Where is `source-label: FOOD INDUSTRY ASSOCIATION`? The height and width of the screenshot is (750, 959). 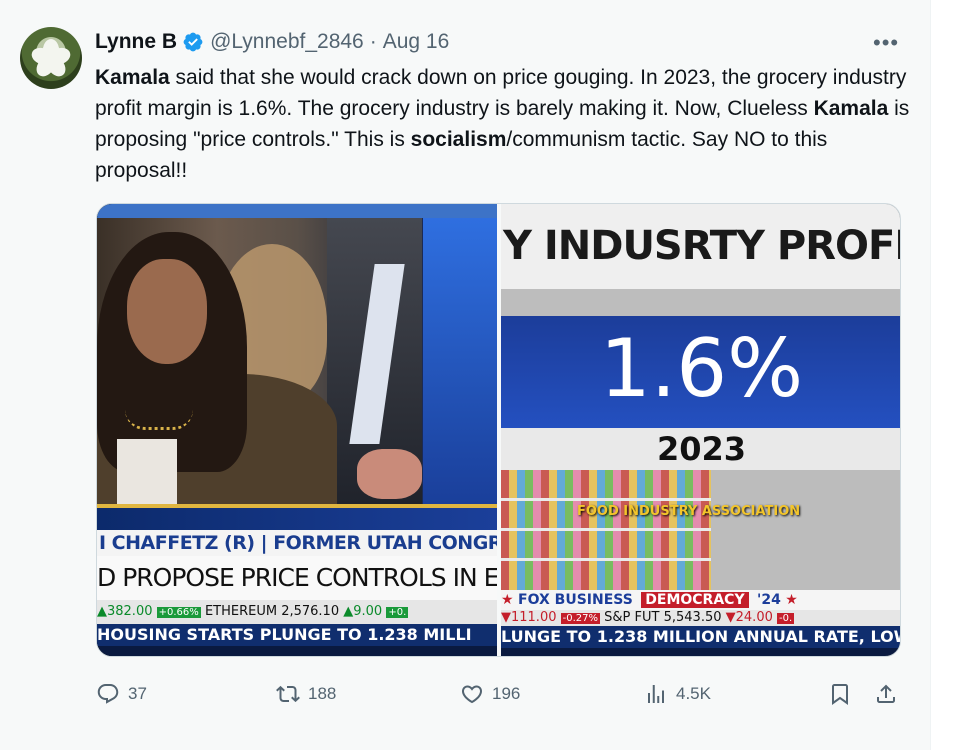
source-label: FOOD INDUSTRY ASSOCIATION is located at coordinates (689, 511).